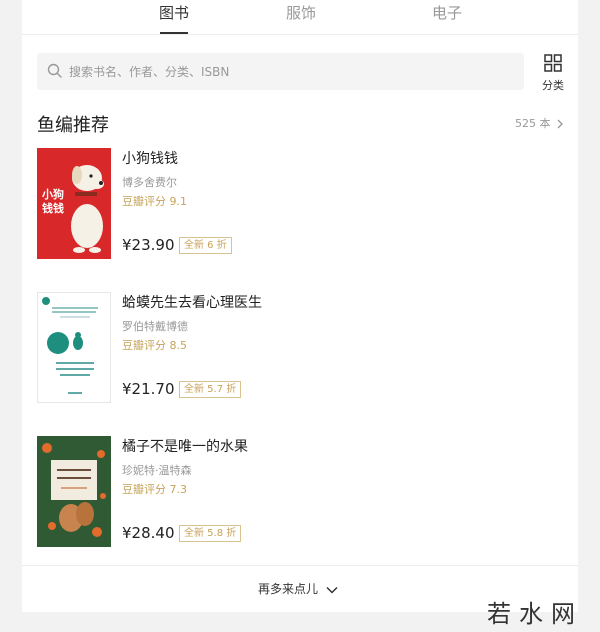 Image resolution: width=600 pixels, height=632 pixels. Describe the element at coordinates (210, 533) in the screenshot. I see `condition-discount-badge: 全新 5.8 折` at that location.